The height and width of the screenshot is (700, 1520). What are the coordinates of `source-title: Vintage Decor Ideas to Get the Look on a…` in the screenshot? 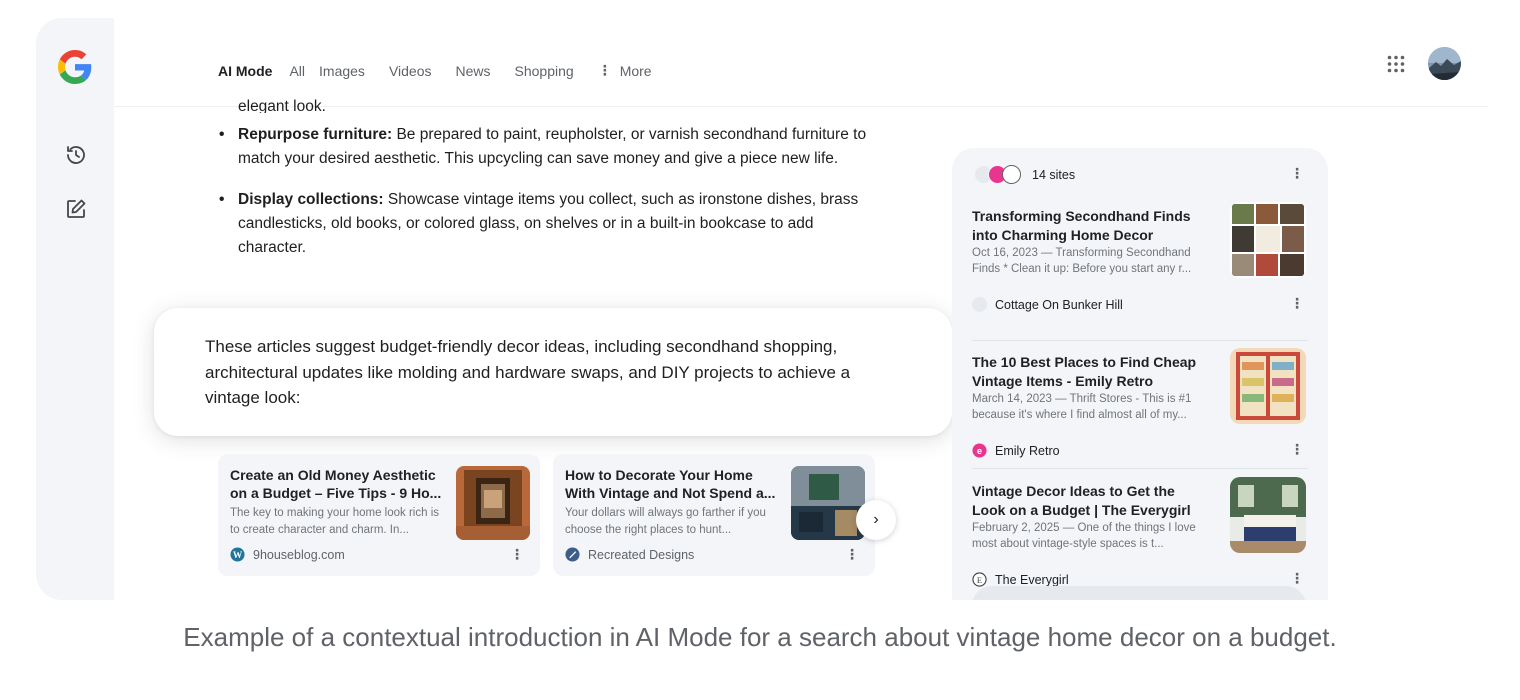 It's located at (1092, 500).